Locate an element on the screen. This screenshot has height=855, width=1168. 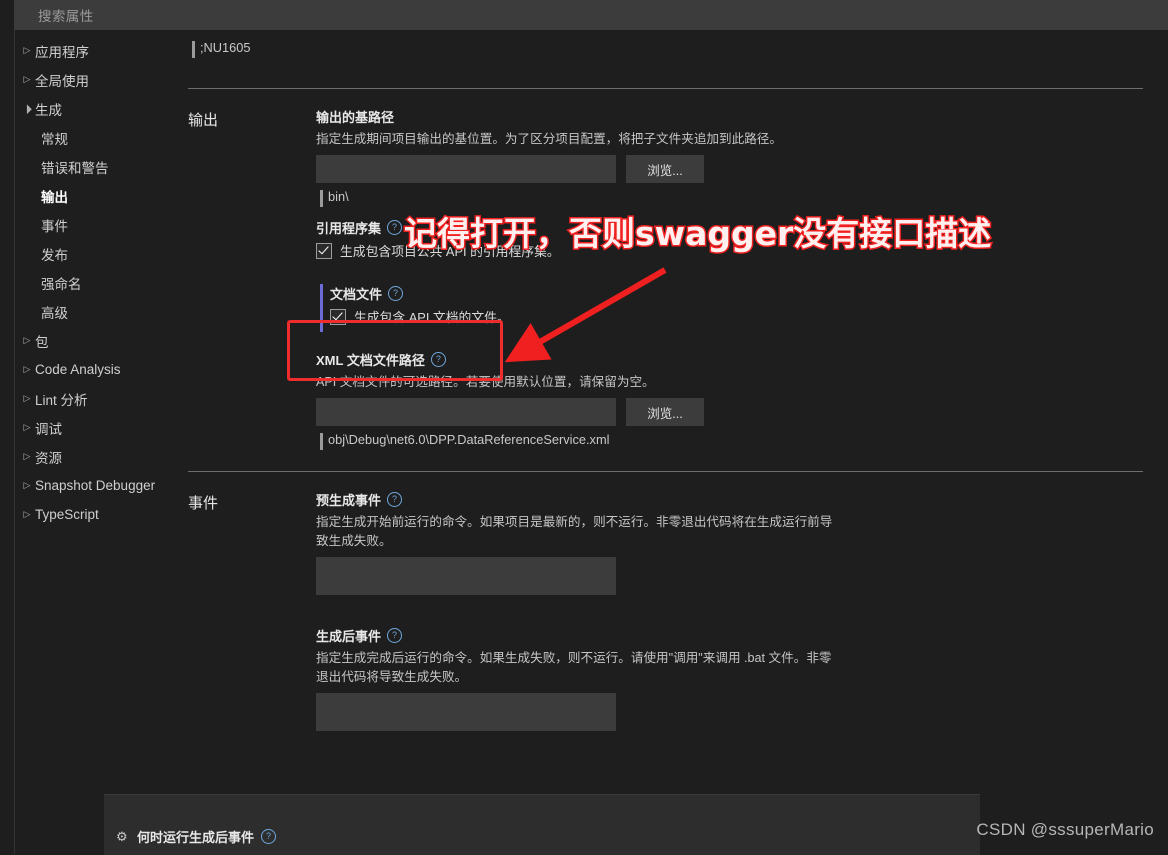
base-output-path-input is located at coordinates (466, 169).